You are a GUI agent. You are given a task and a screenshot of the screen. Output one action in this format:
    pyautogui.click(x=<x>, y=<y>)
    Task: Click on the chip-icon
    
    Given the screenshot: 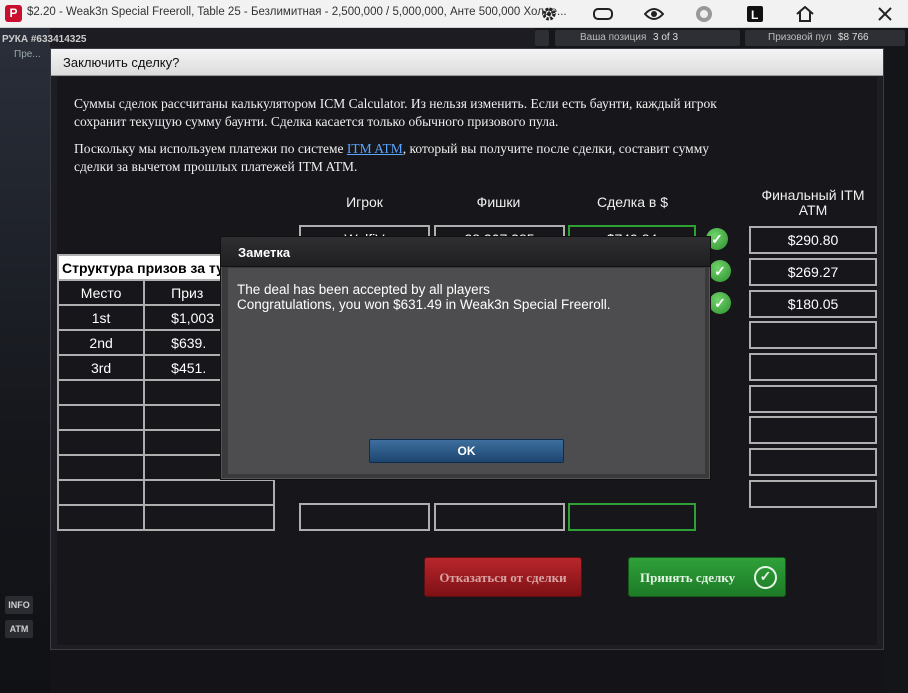 What is the action you would take?
    pyautogui.click(x=704, y=14)
    